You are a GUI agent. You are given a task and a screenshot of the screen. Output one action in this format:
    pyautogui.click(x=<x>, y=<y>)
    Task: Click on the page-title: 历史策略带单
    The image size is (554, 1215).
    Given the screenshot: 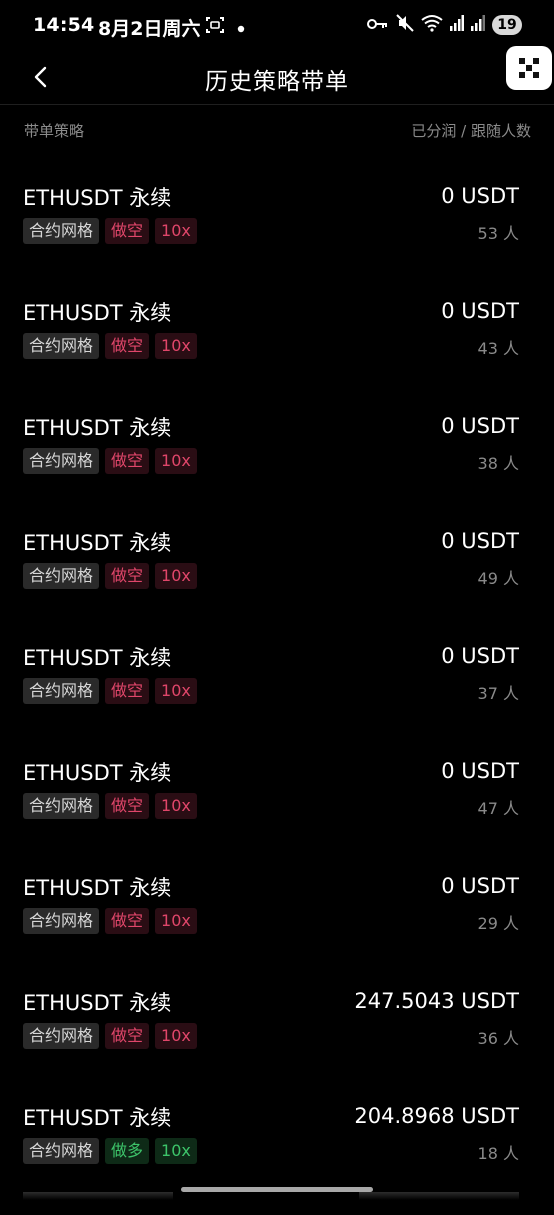 What is the action you would take?
    pyautogui.click(x=277, y=82)
    